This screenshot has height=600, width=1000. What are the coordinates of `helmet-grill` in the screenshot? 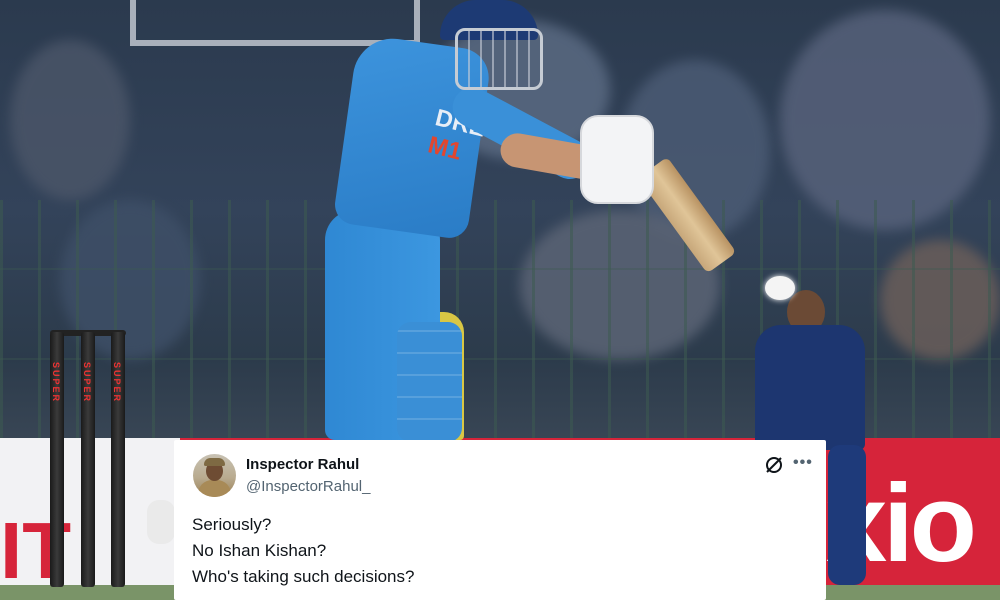 It's located at (499, 59).